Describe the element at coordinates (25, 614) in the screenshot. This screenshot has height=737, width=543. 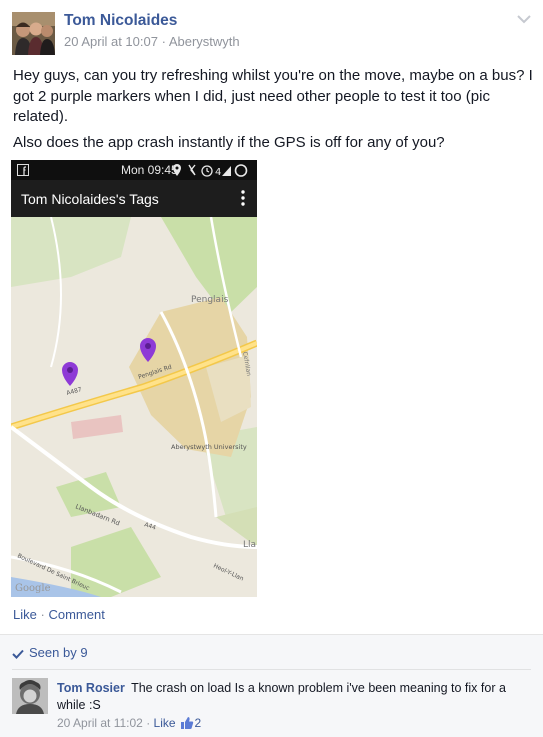
I see `like-link: Like` at that location.